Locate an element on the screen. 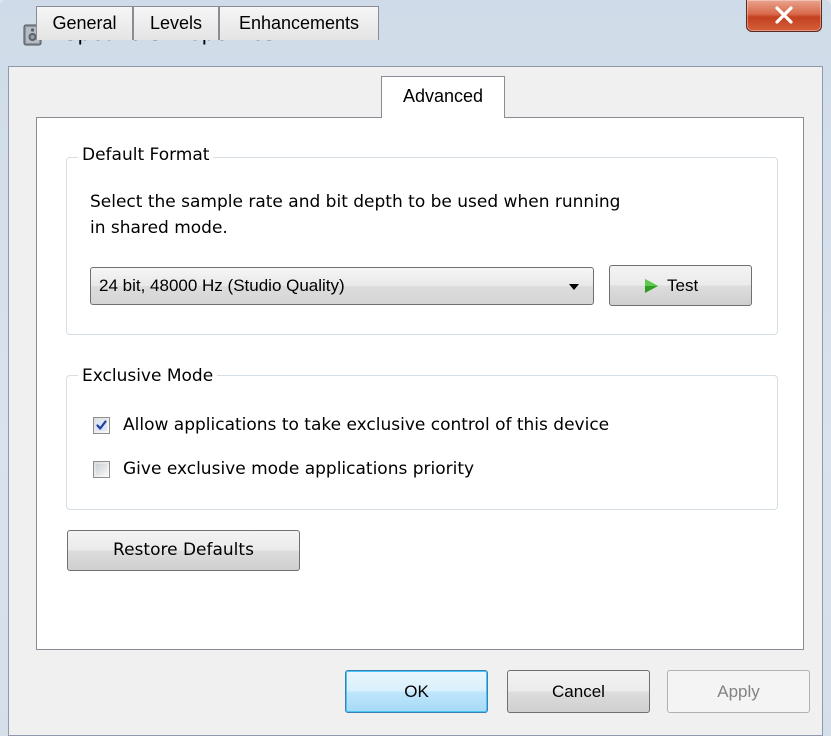  test-button-label: Test is located at coordinates (683, 285).